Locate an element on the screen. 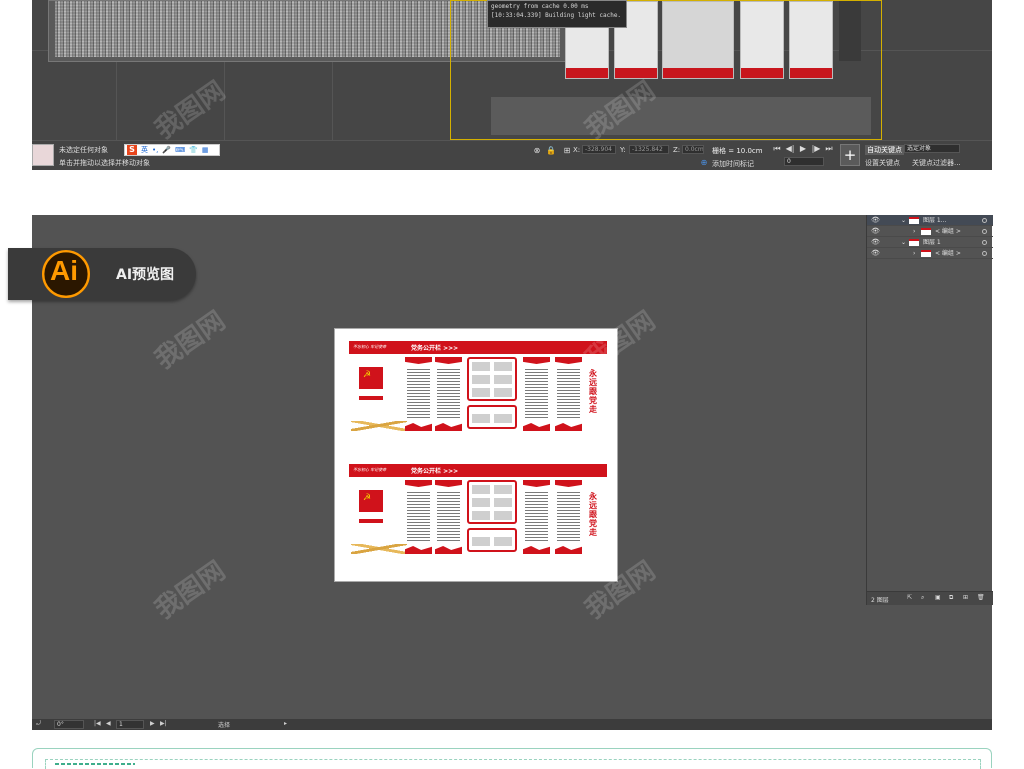 Image resolution: width=1024 pixels, height=769 pixels. keyboard-icon: ⌨ is located at coordinates (180, 150).